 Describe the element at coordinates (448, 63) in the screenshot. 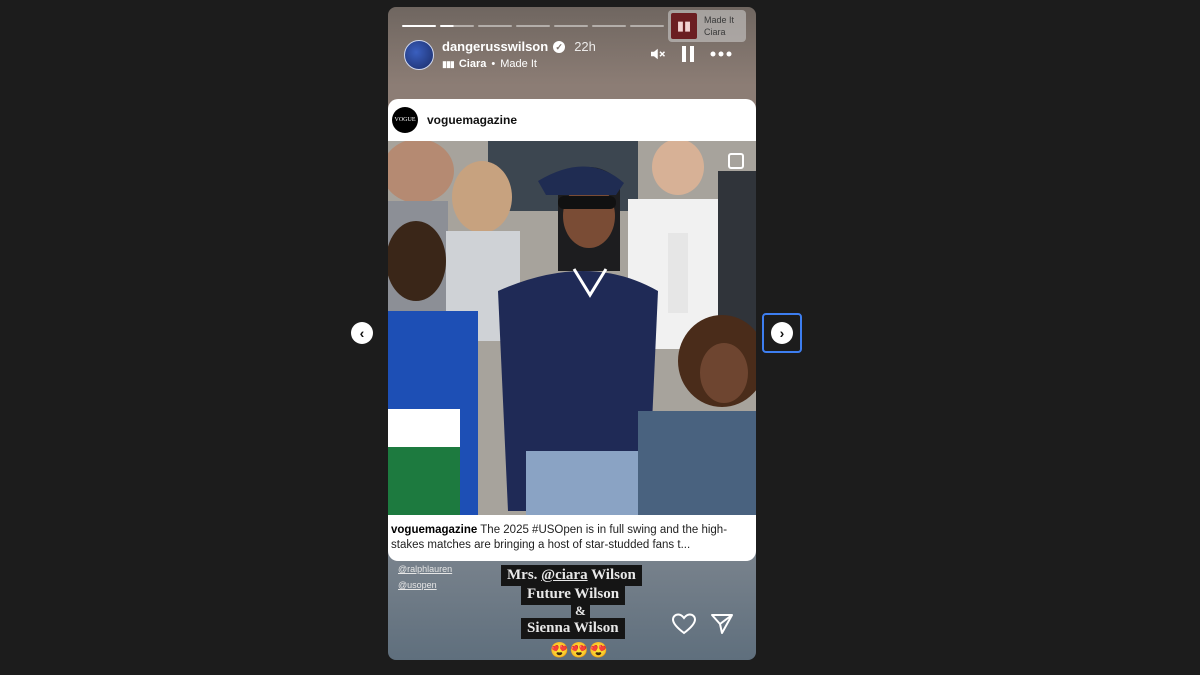

I see `music-bars-icon: ▮▮▮` at that location.